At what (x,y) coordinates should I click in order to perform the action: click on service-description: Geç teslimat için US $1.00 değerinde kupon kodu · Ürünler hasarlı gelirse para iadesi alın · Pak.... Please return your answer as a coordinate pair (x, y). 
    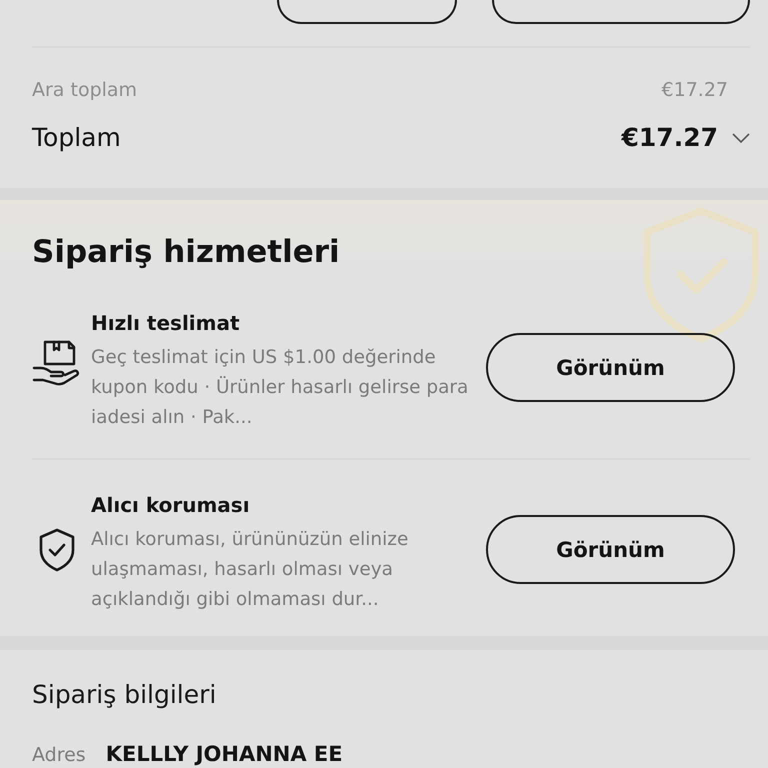
    Looking at the image, I should click on (280, 388).